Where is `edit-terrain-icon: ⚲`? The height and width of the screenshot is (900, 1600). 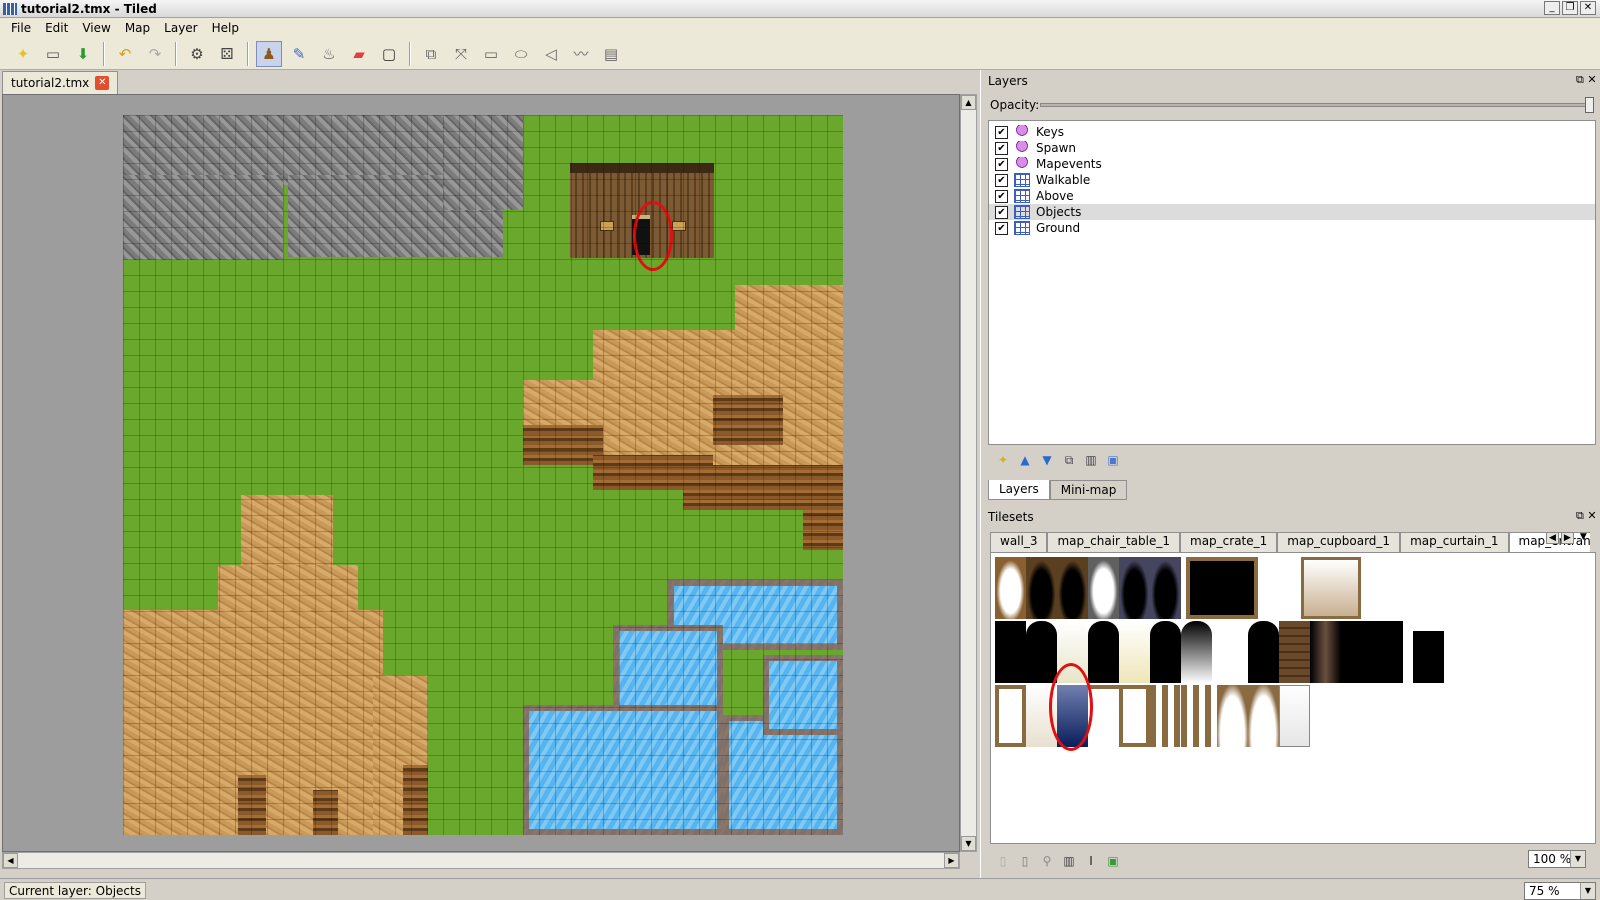
edit-terrain-icon: ⚲ is located at coordinates (1047, 861).